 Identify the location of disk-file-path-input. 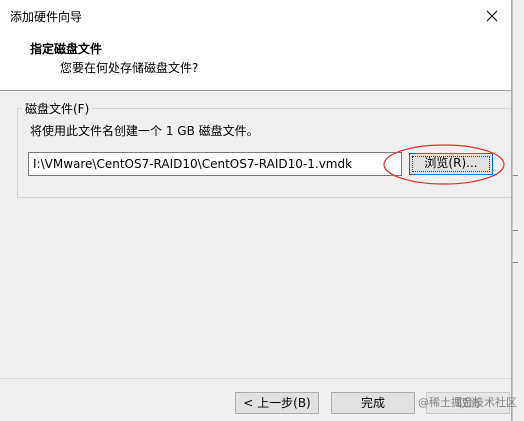
(215, 164).